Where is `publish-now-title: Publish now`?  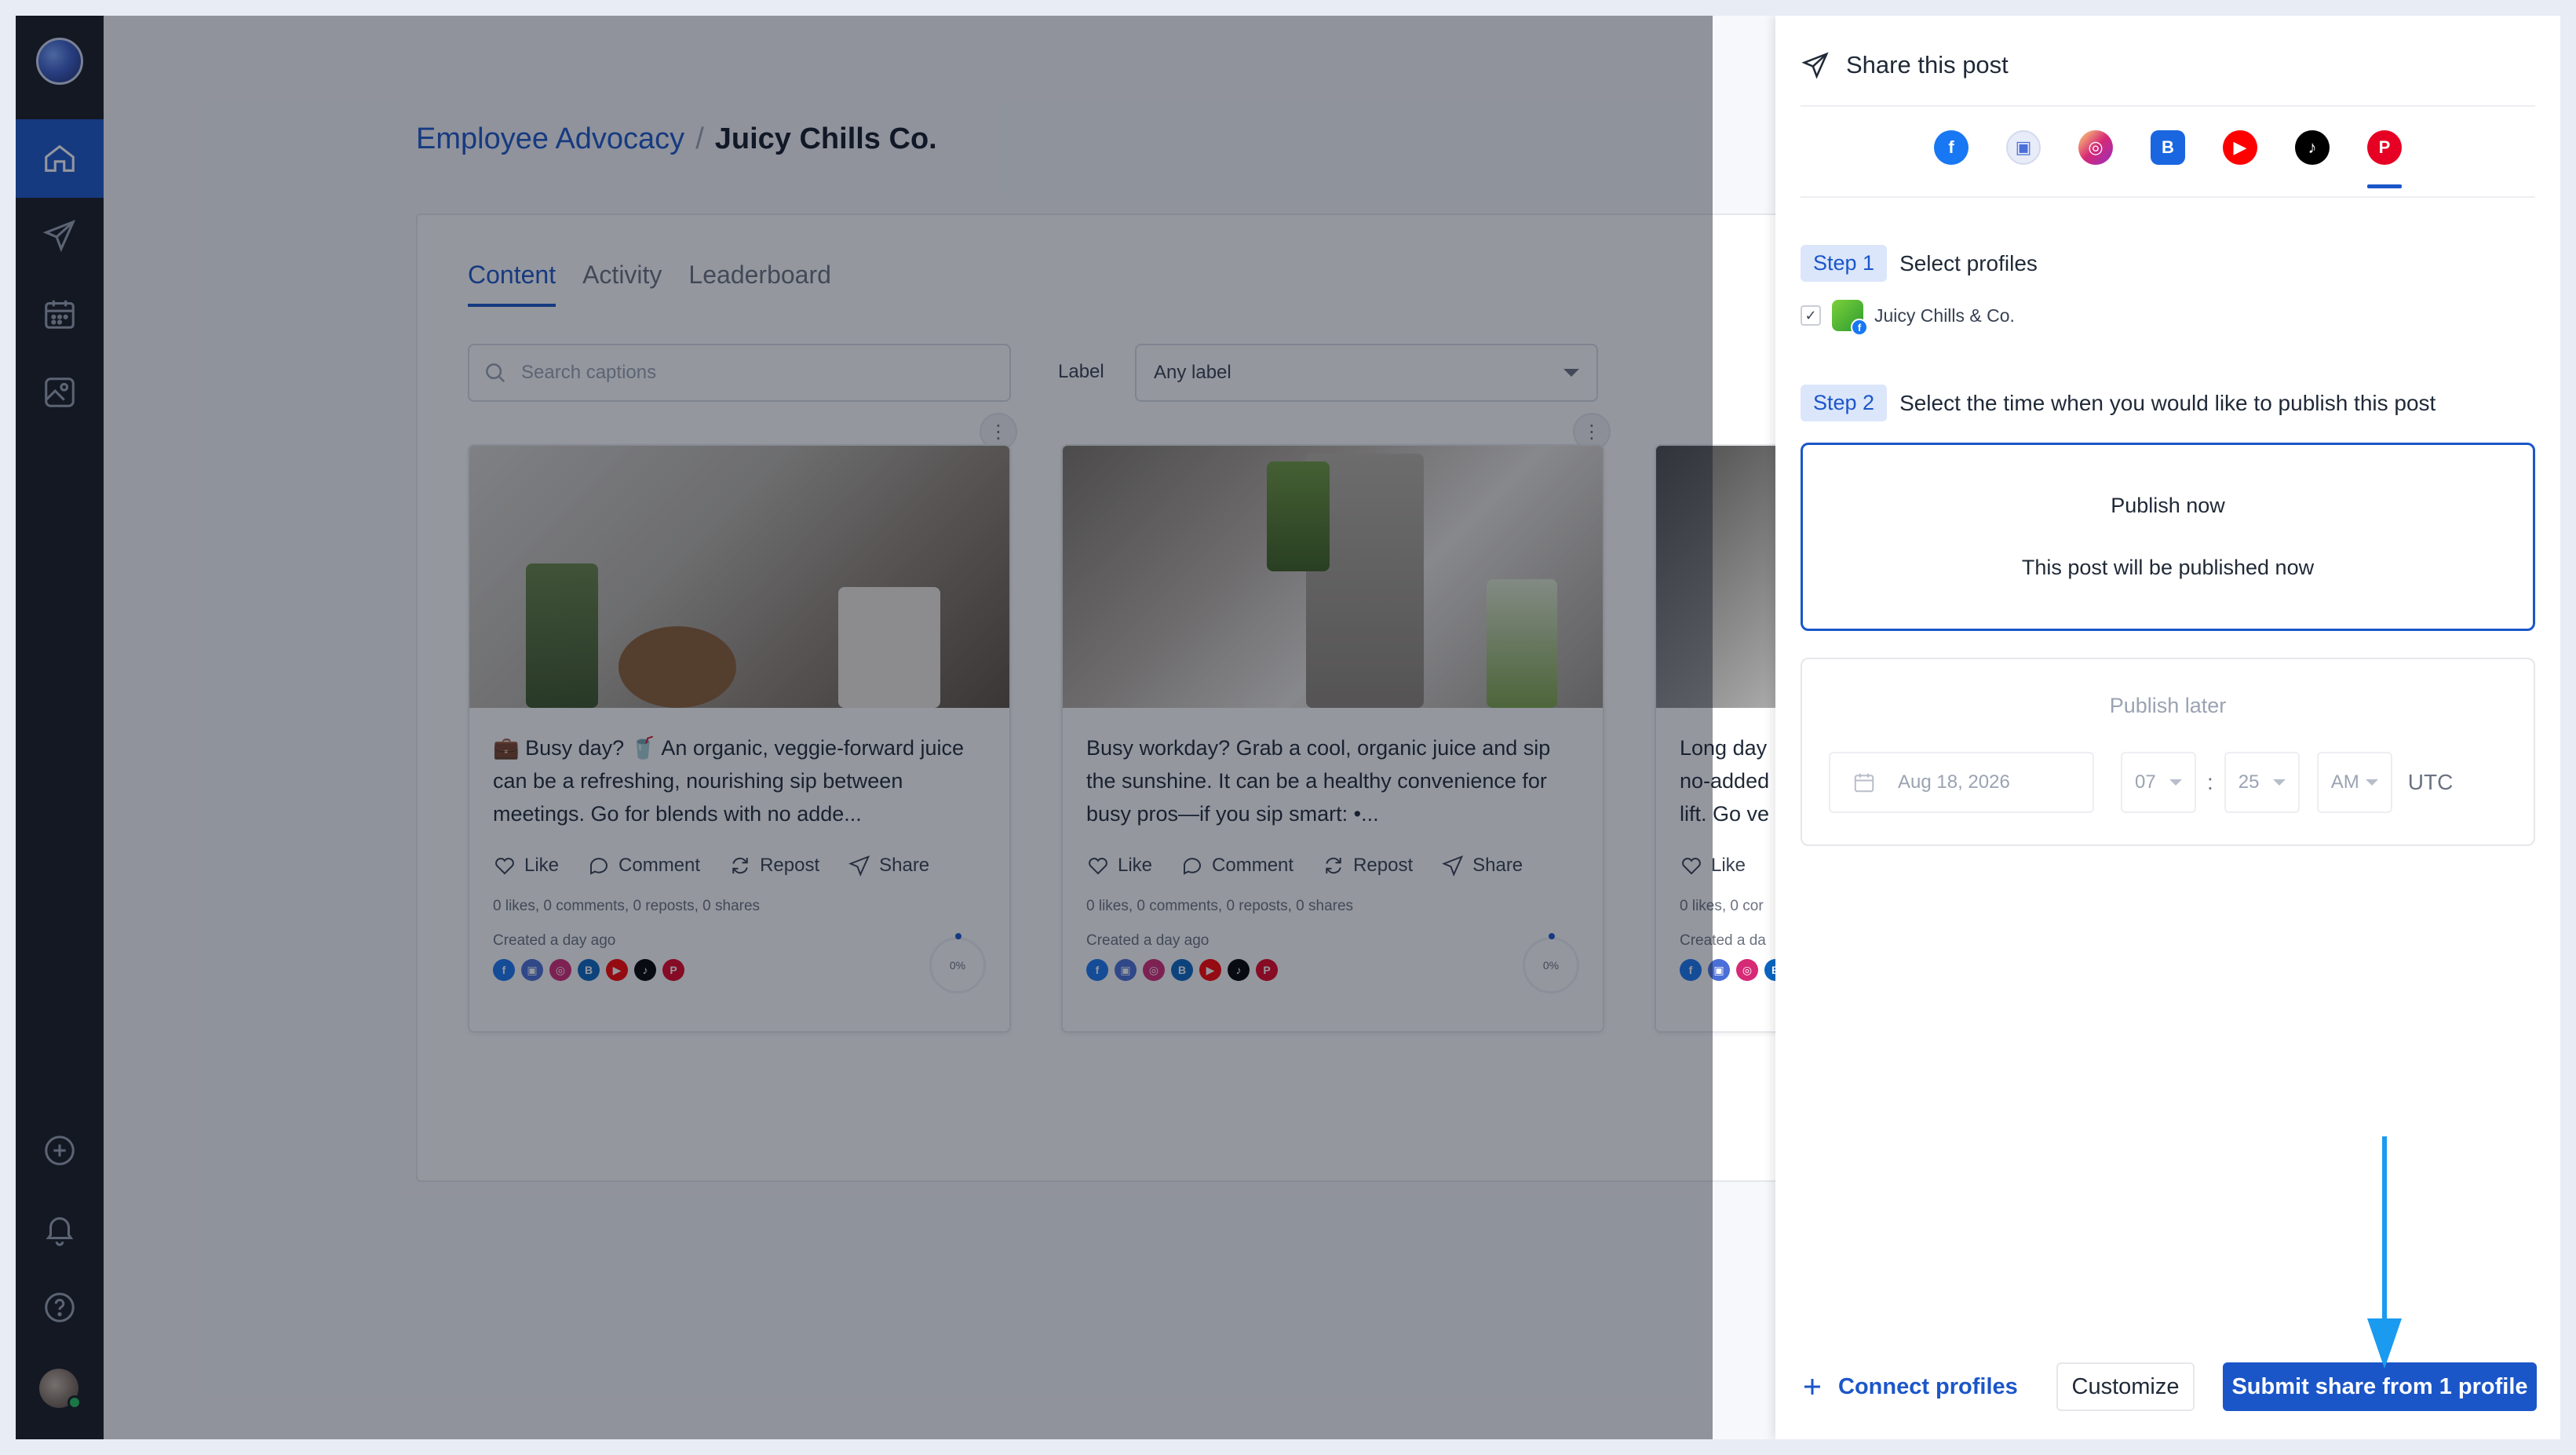
publish-now-title: Publish now is located at coordinates (2168, 505).